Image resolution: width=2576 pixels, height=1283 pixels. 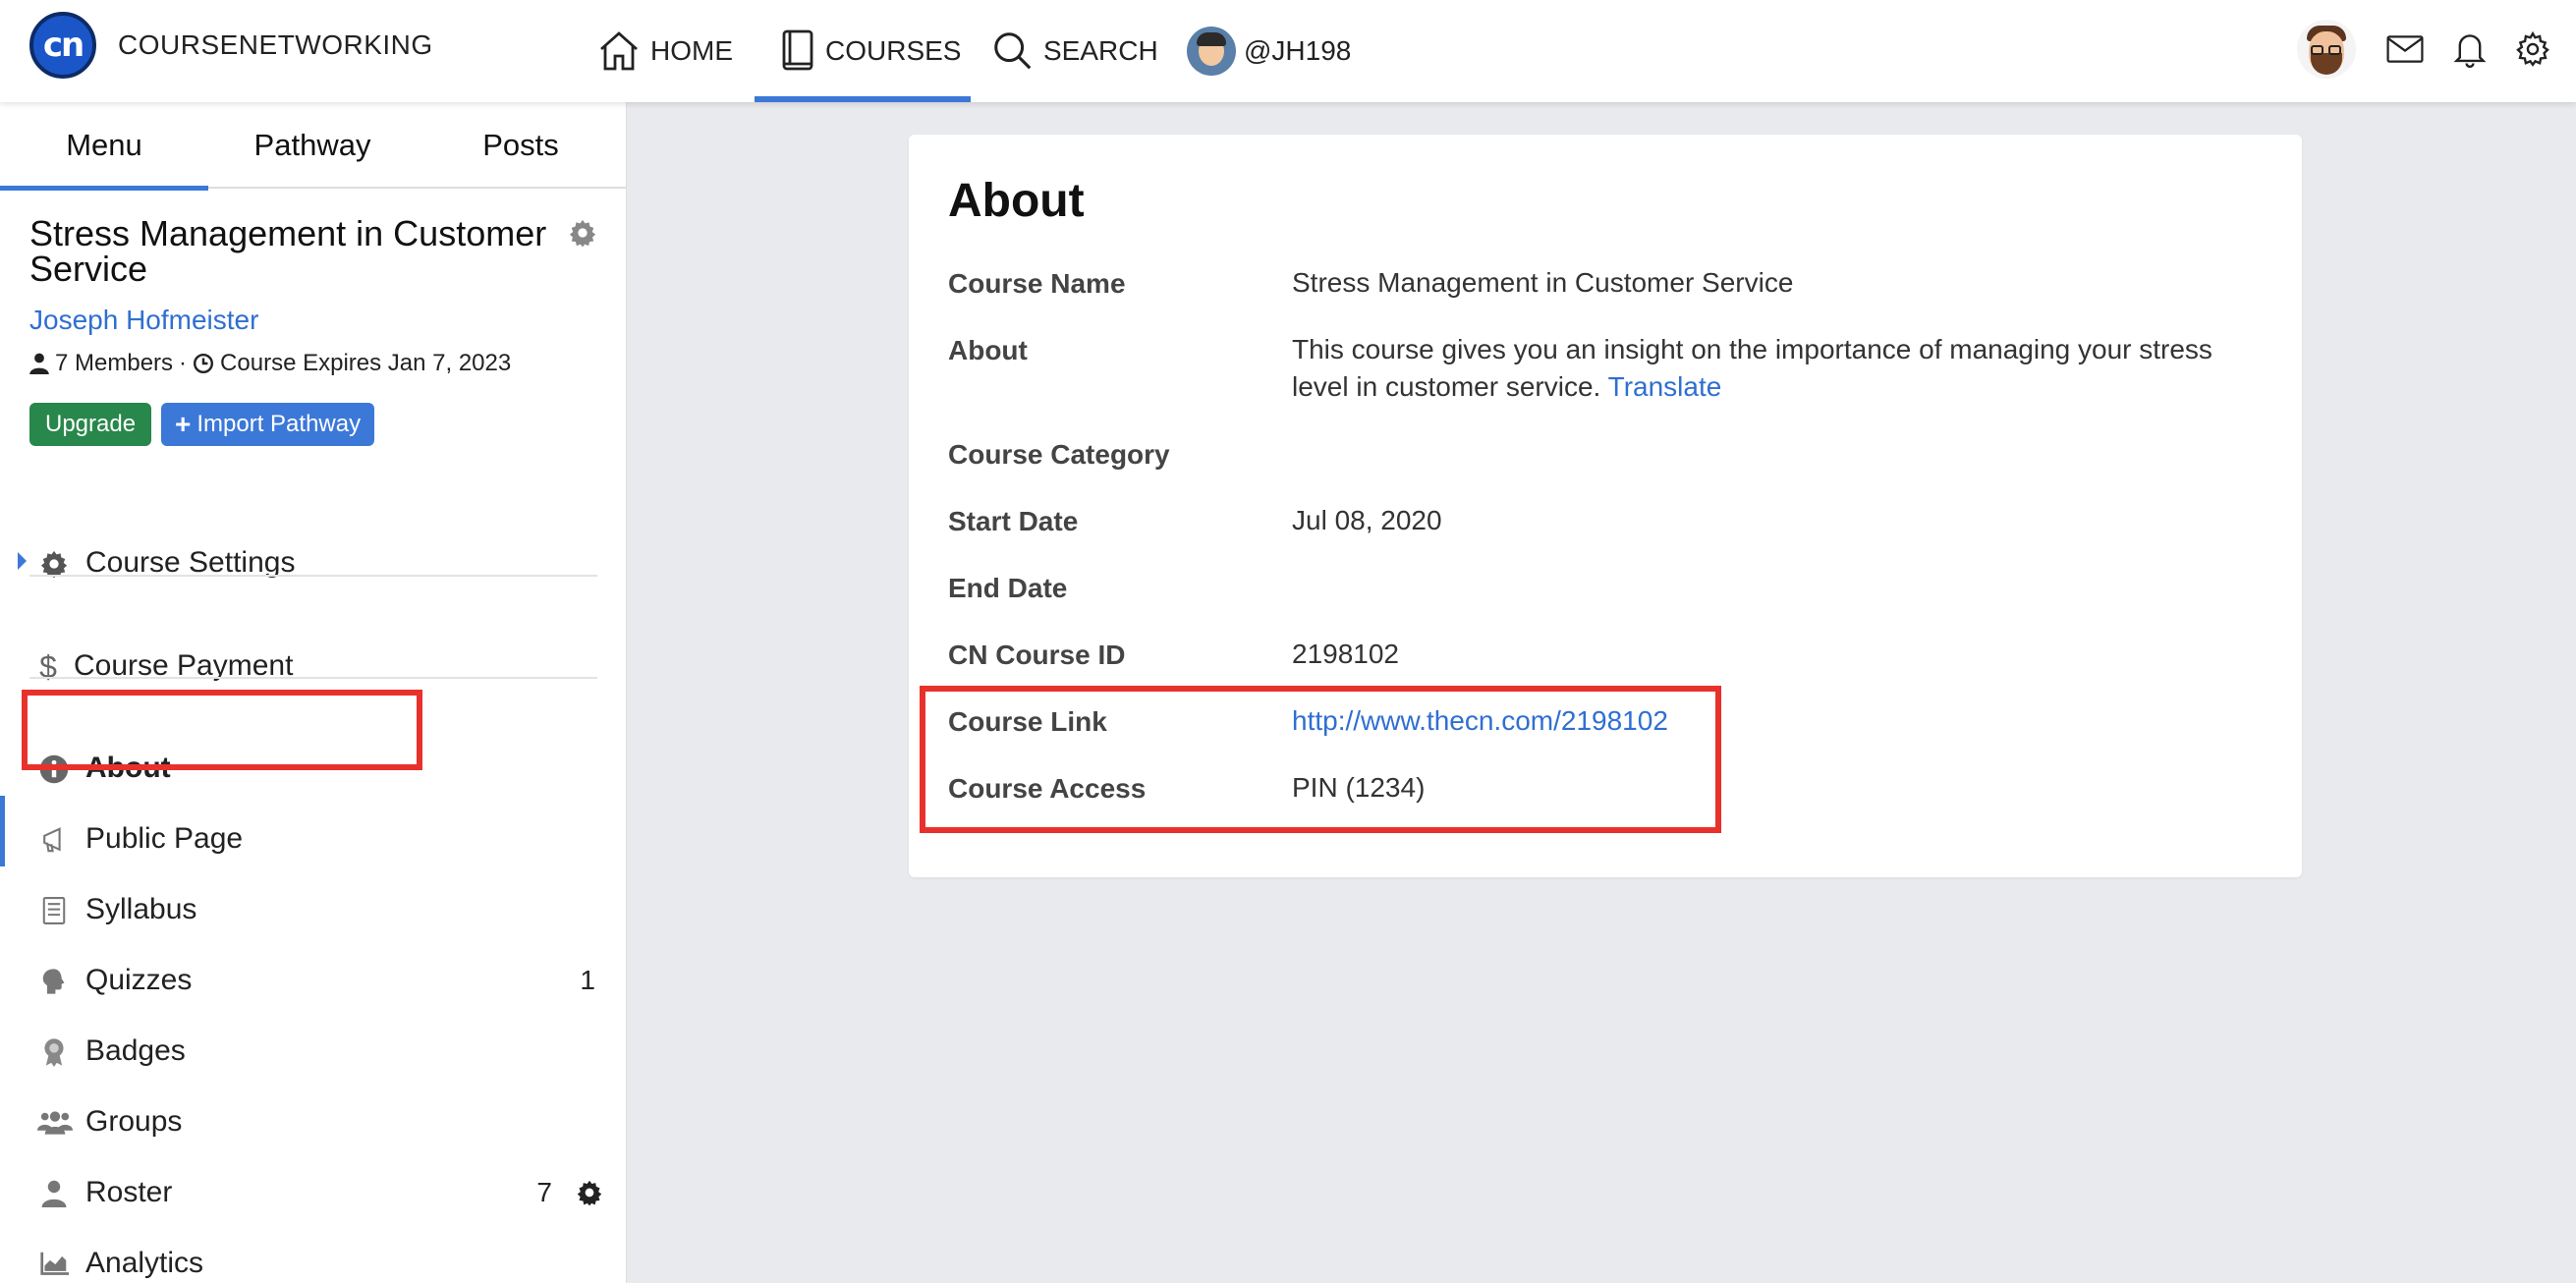 I want to click on caret-right-icon, so click(x=22, y=561).